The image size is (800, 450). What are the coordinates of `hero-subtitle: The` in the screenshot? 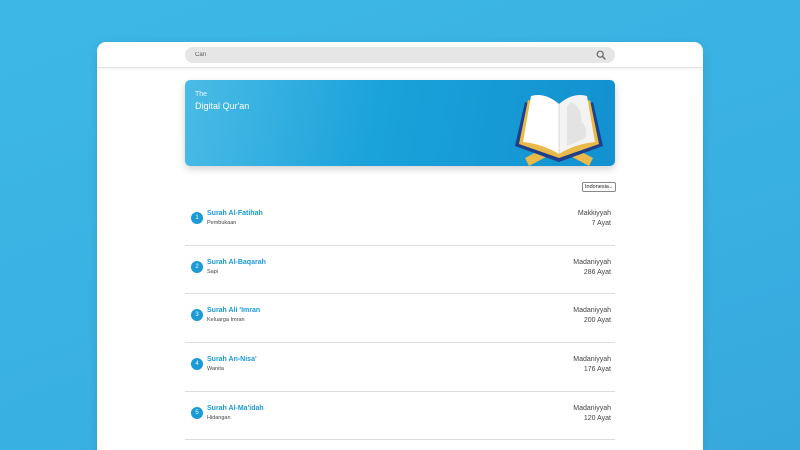 It's located at (201, 94).